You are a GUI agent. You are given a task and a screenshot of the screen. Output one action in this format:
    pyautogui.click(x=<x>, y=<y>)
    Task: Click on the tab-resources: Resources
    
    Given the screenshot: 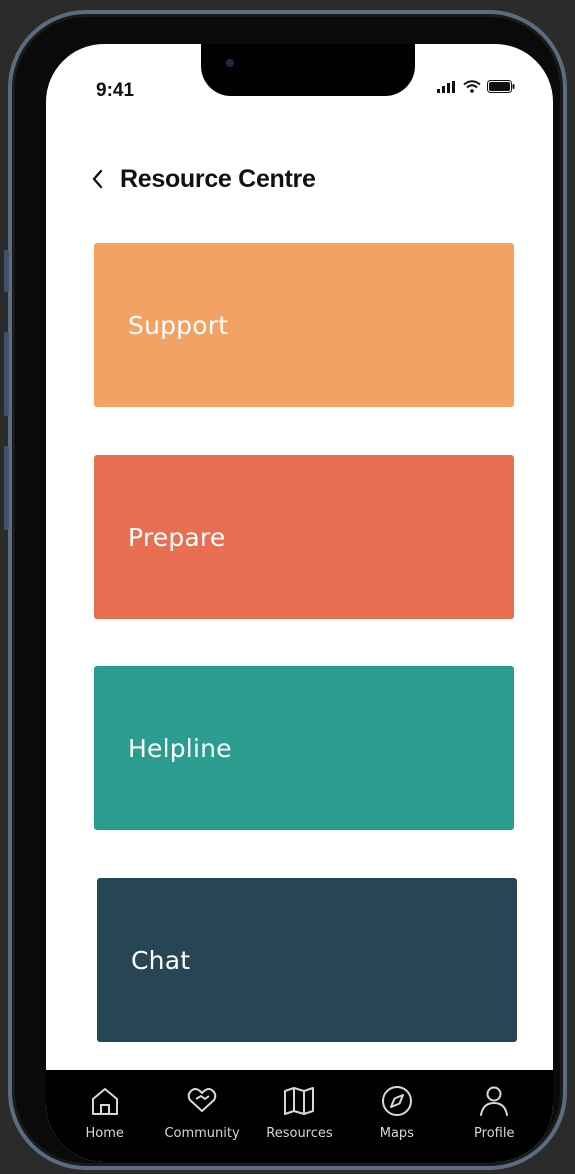 What is the action you would take?
    pyautogui.click(x=299, y=1111)
    